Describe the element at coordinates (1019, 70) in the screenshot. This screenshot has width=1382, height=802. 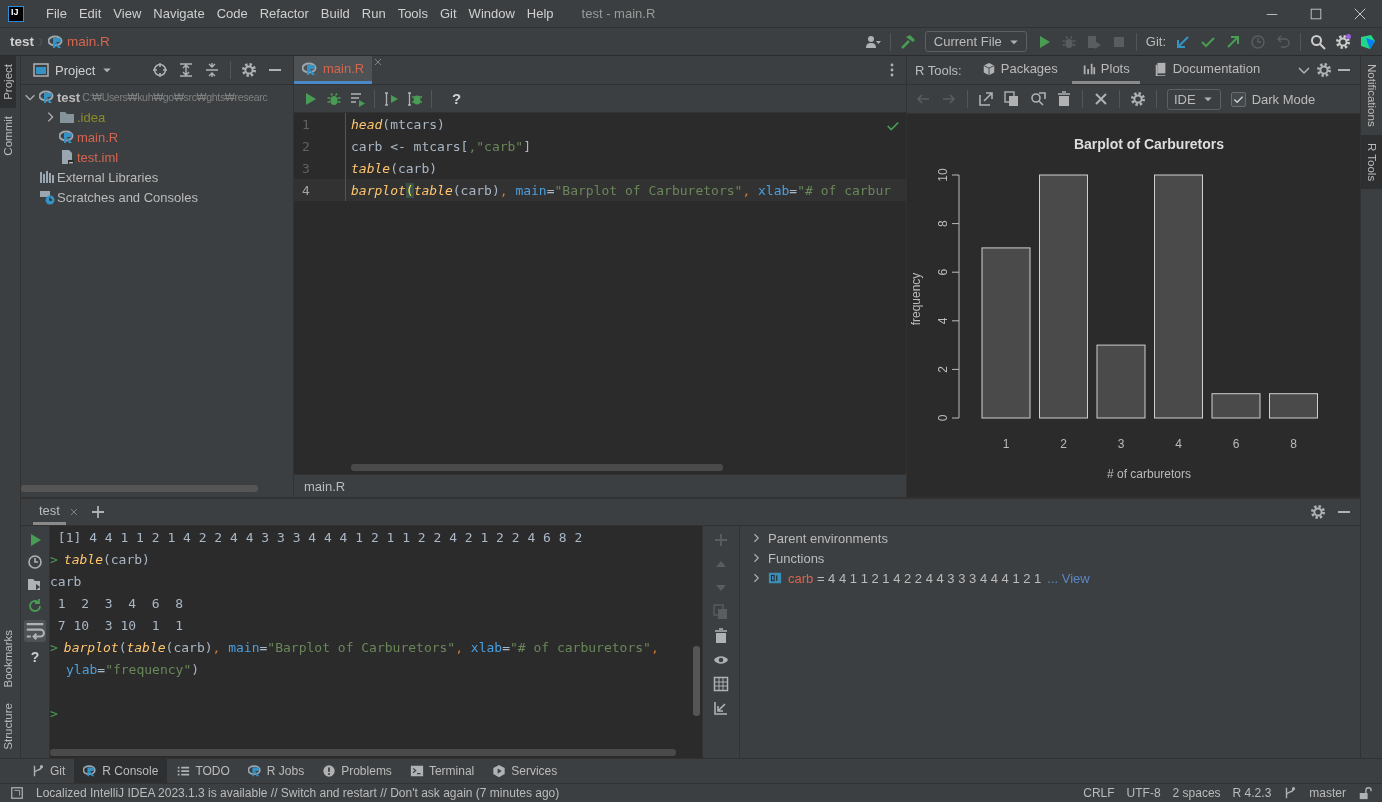
I see `panel-tab: Packages` at that location.